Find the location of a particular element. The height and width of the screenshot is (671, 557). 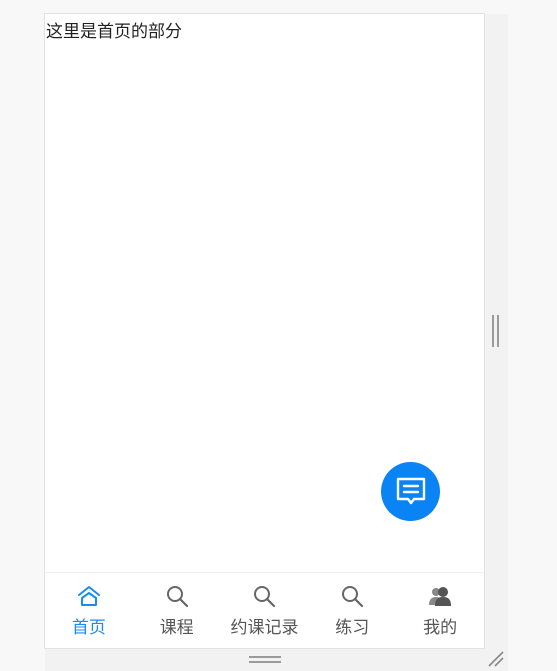

resize-corner-icon is located at coordinates (496, 659).